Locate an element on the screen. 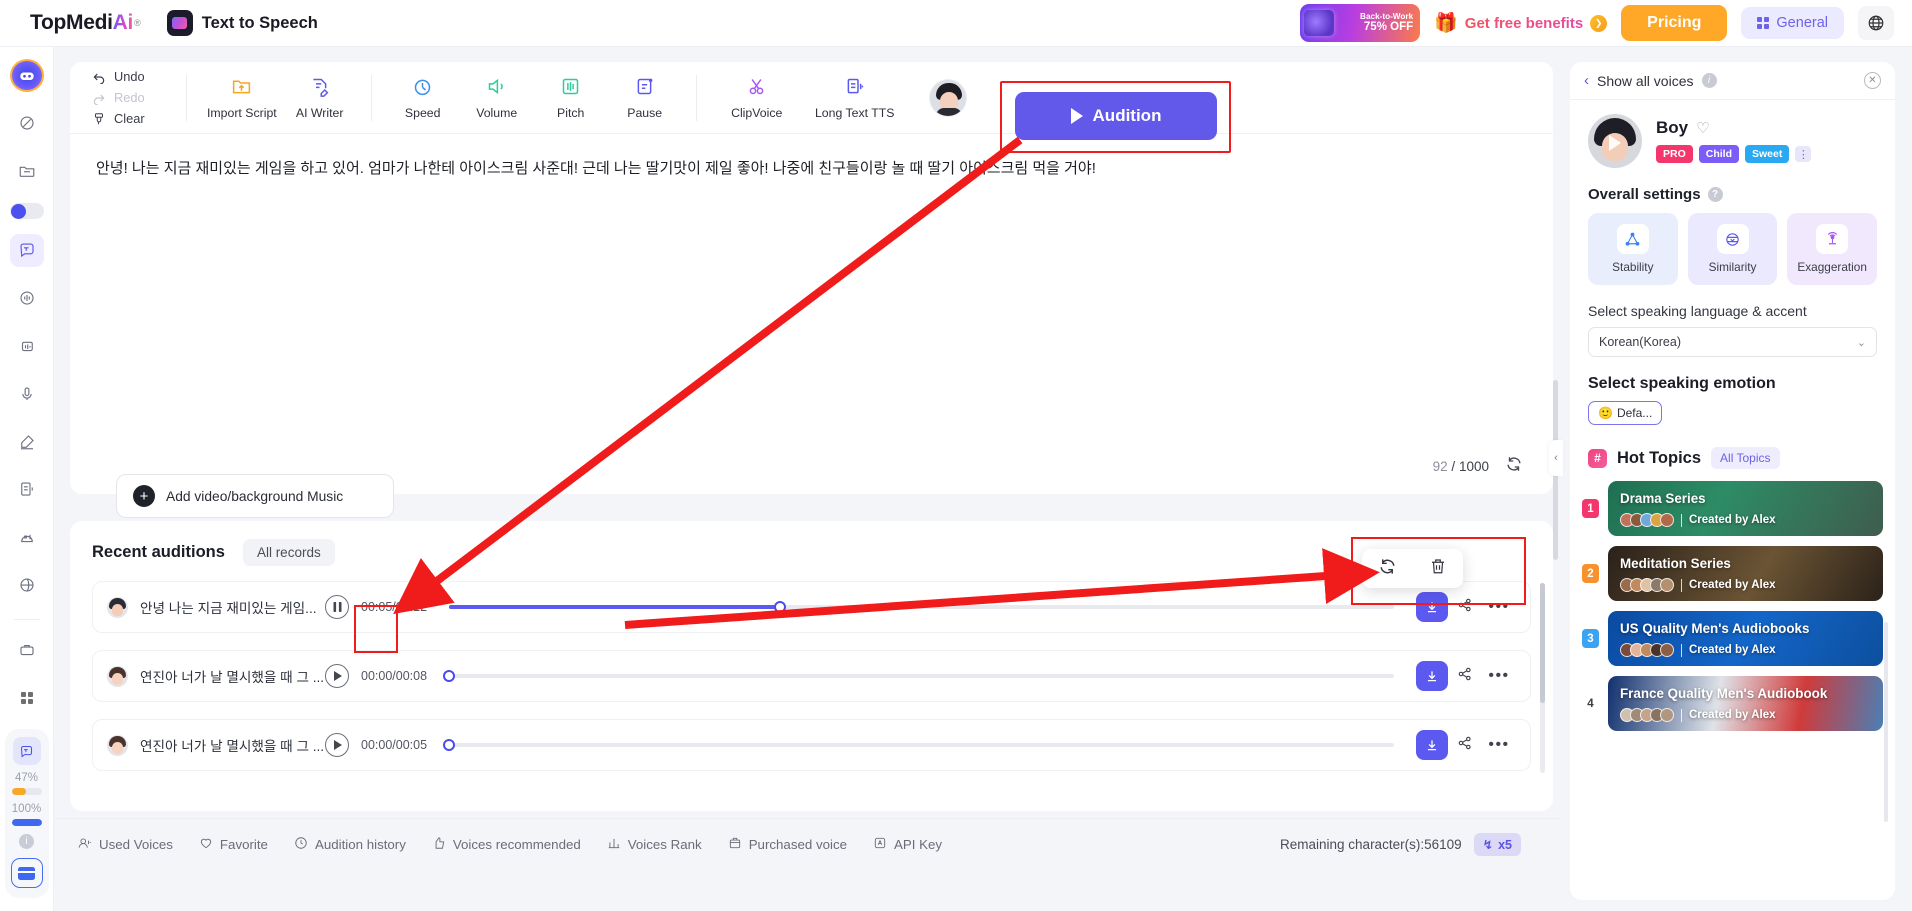  sidebar-apps-icon is located at coordinates (27, 697).